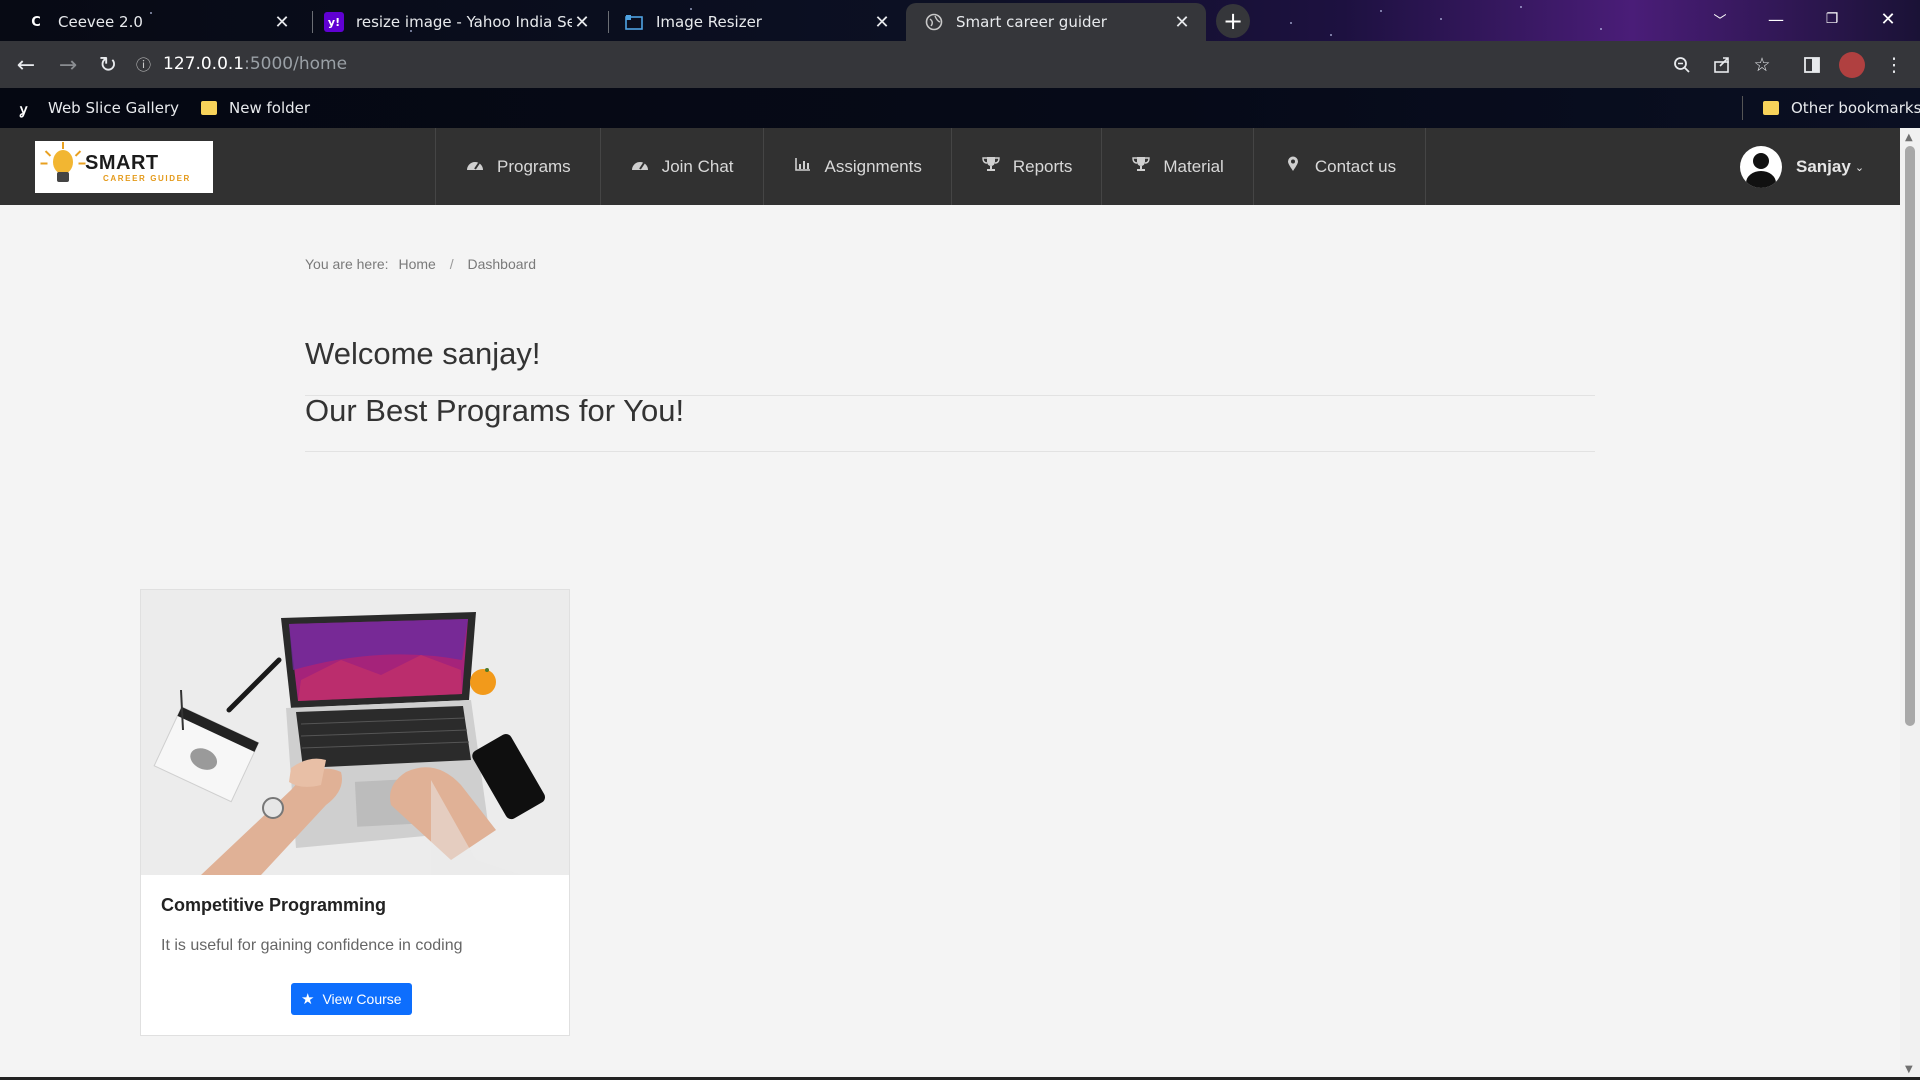  I want to click on map-pin-icon, so click(1293, 166).